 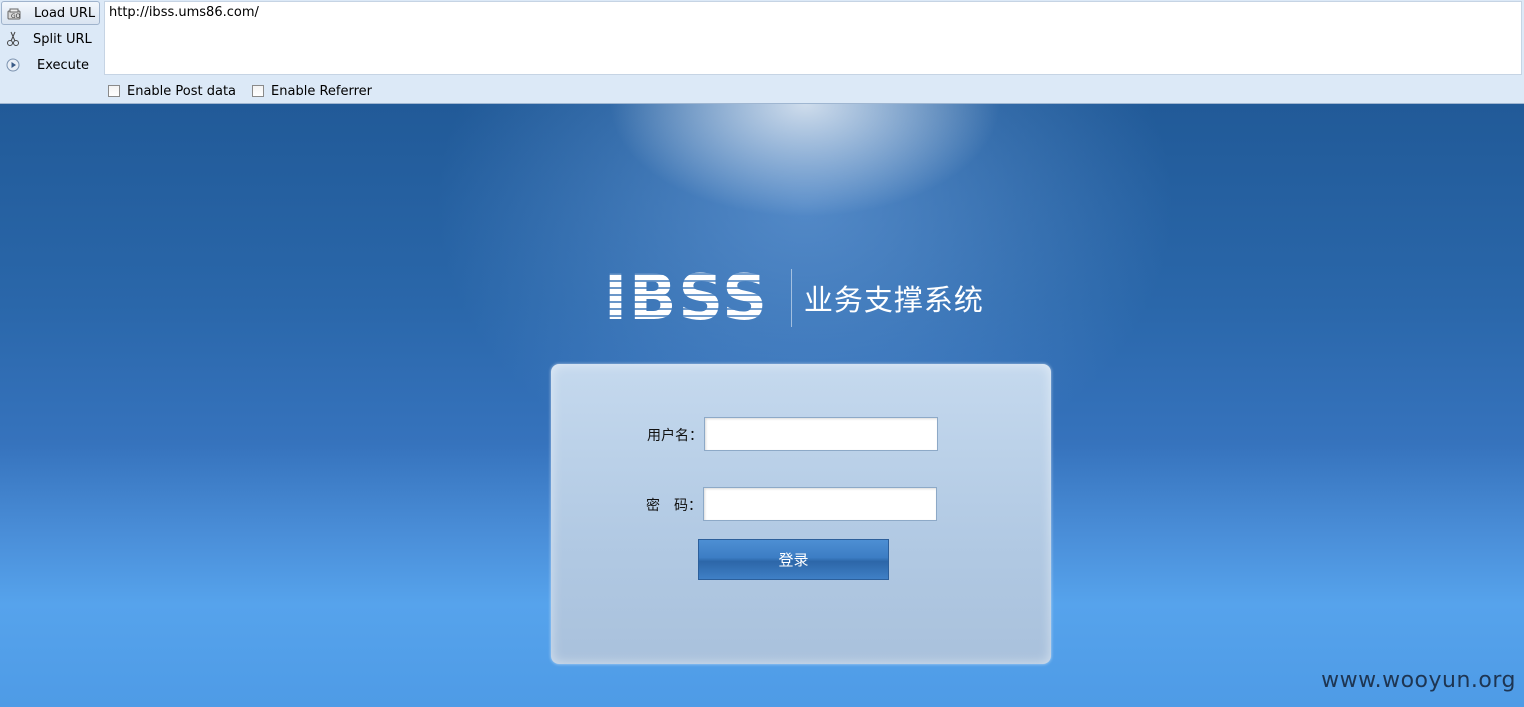 What do you see at coordinates (65, 13) in the screenshot?
I see `load-url-label: Load URL` at bounding box center [65, 13].